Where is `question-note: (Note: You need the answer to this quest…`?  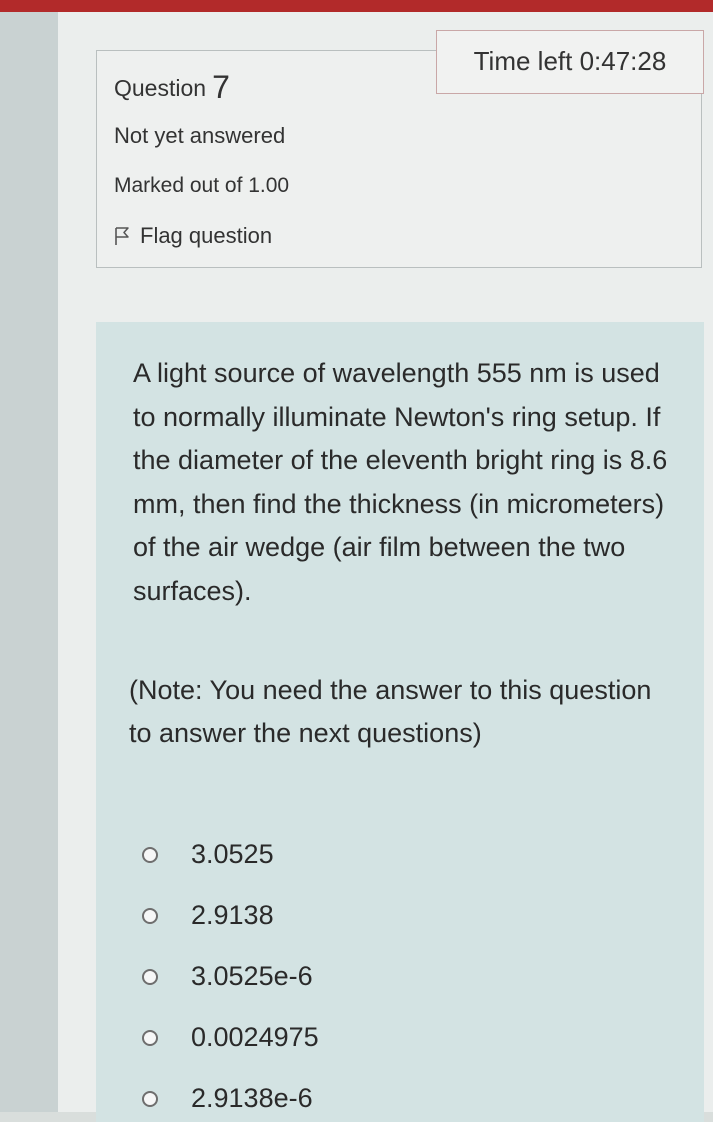
question-note: (Note: You need the answer to this quest… is located at coordinates (390, 711).